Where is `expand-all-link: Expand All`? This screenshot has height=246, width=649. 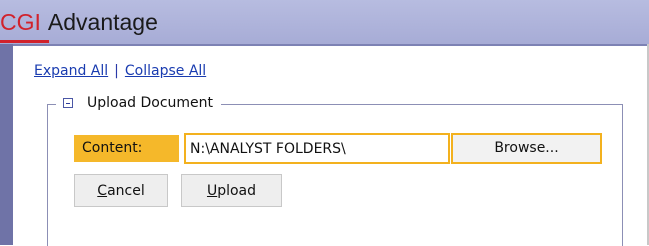 expand-all-link: Expand All is located at coordinates (71, 71).